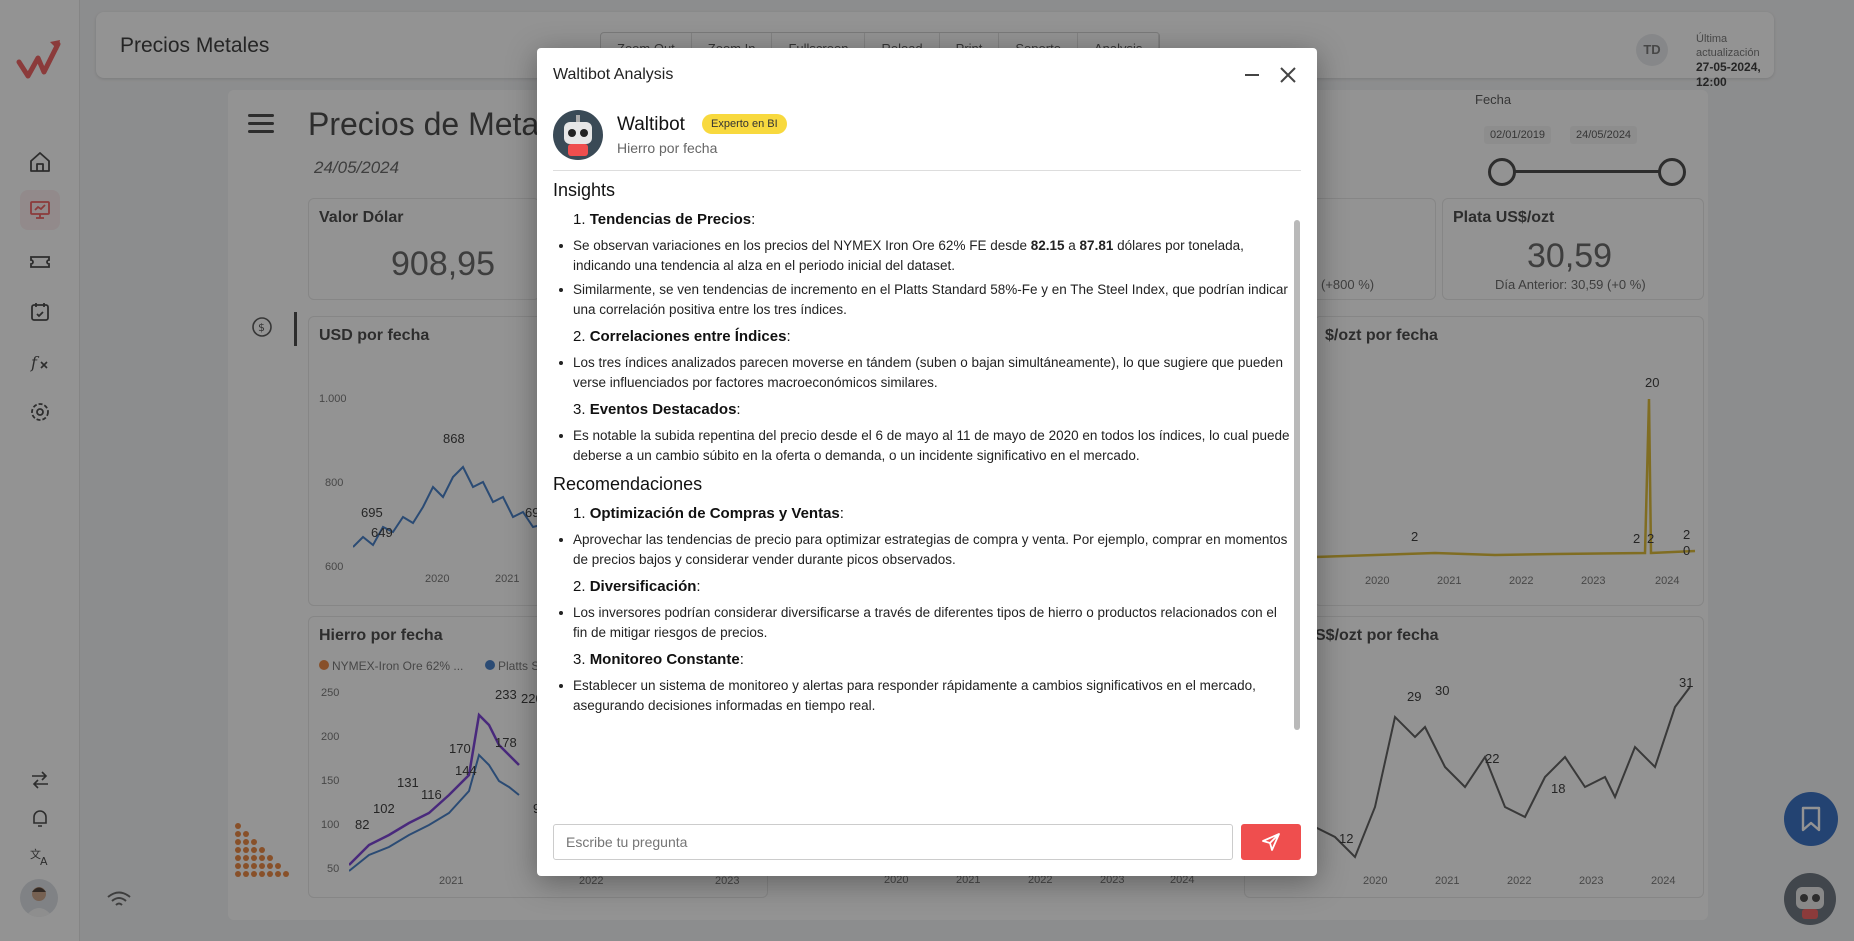 The height and width of the screenshot is (941, 1854). I want to click on minimize-icon, so click(1252, 75).